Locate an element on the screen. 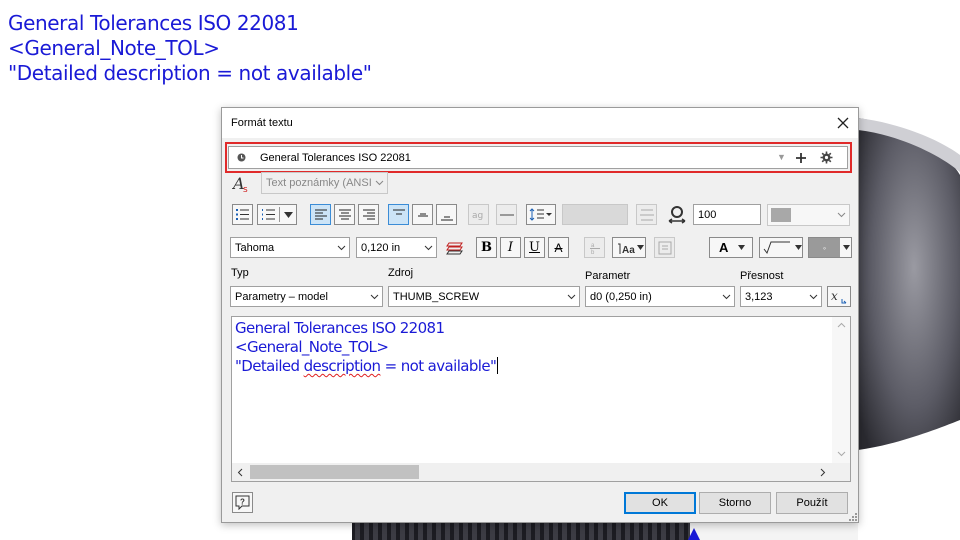  stretch-icon is located at coordinates (677, 217).